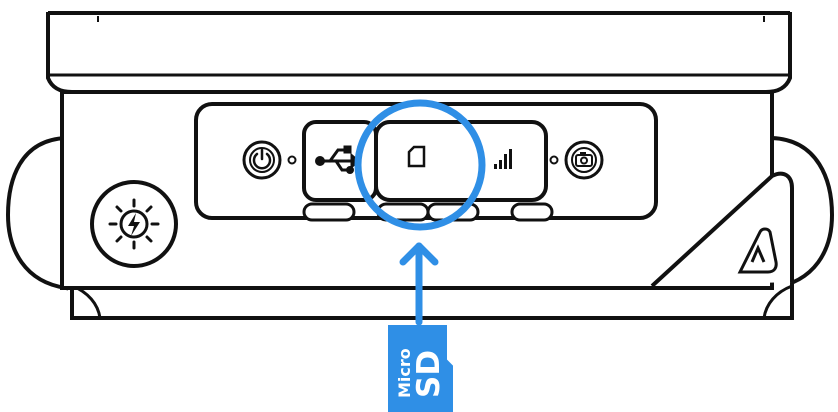  Describe the element at coordinates (584, 160) in the screenshot. I see `camera-button` at that location.